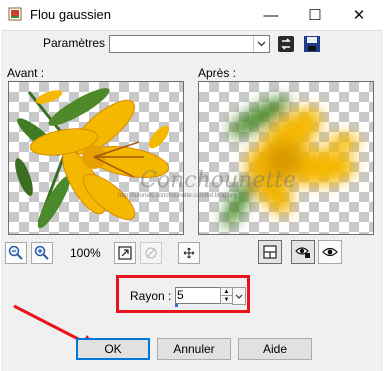  What do you see at coordinates (275, 349) in the screenshot?
I see `help-button: Aide` at bounding box center [275, 349].